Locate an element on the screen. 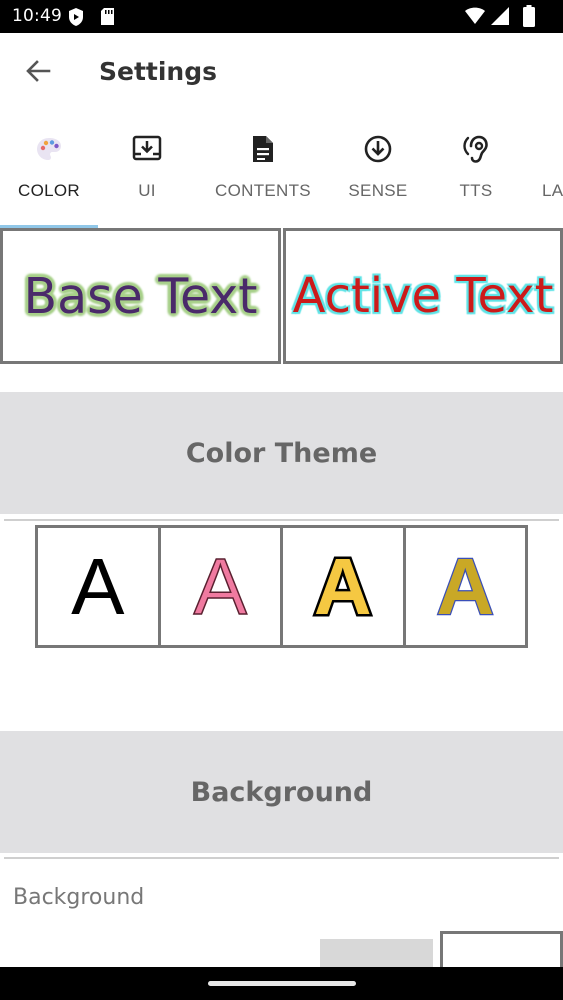  theme-option-1: A is located at coordinates (98, 586).